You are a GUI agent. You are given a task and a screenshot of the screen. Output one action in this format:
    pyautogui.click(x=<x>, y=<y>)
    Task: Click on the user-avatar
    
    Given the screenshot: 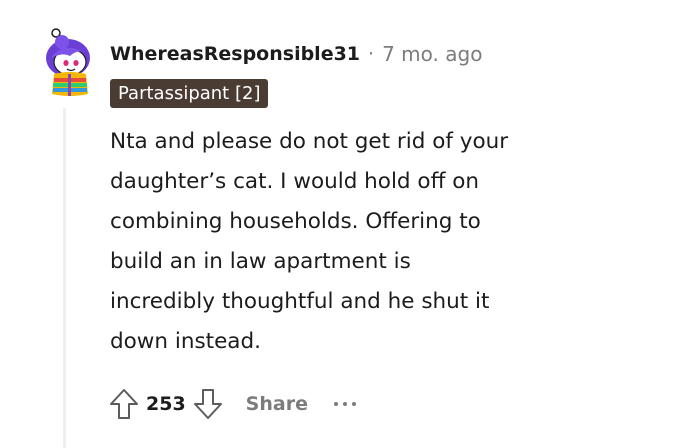 What is the action you would take?
    pyautogui.click(x=68, y=64)
    